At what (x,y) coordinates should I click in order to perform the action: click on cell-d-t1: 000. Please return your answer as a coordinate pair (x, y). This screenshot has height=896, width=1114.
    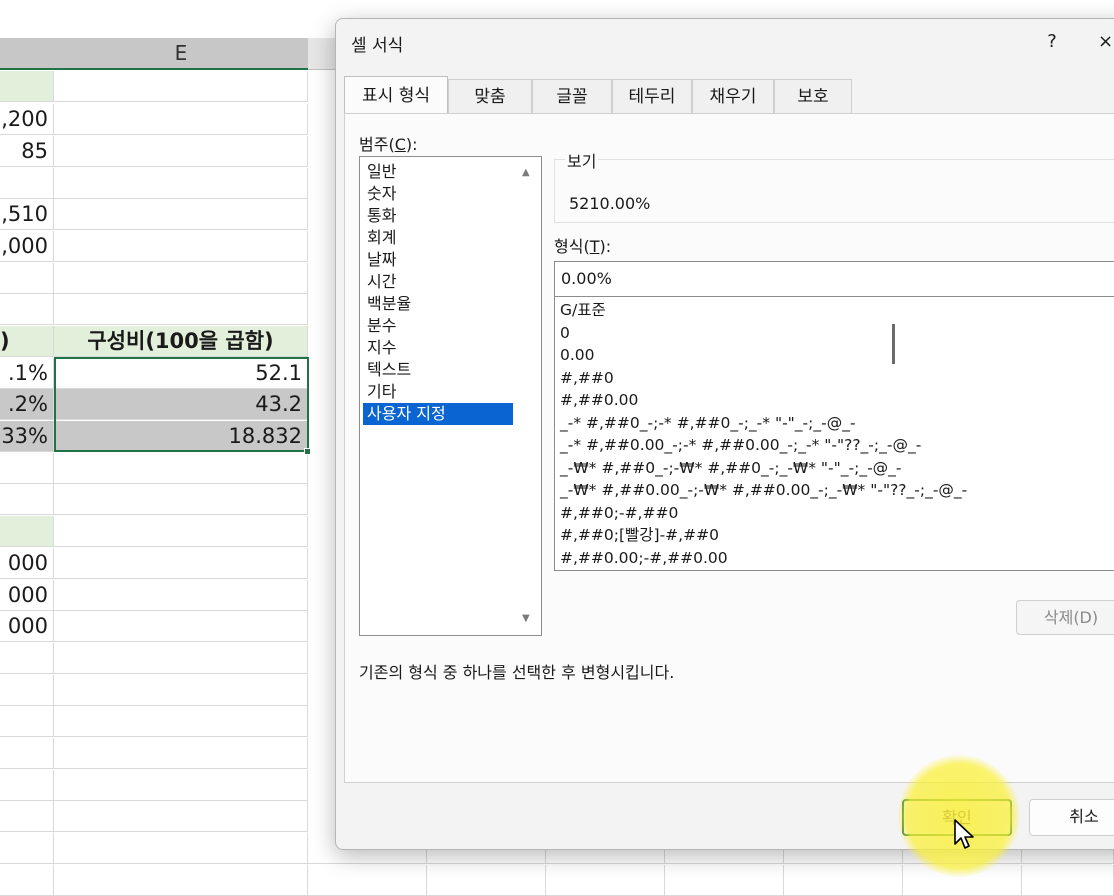
    Looking at the image, I should click on (27, 563).